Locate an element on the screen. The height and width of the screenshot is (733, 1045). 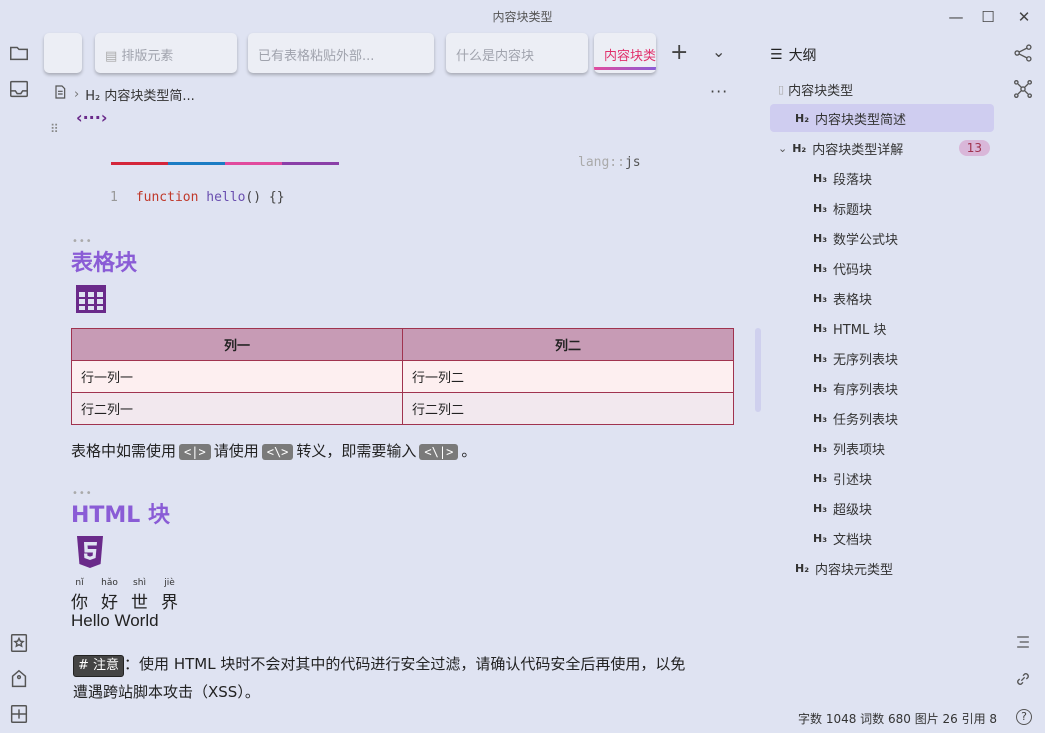
outline-item: H₃ 超级块 is located at coordinates (842, 508).